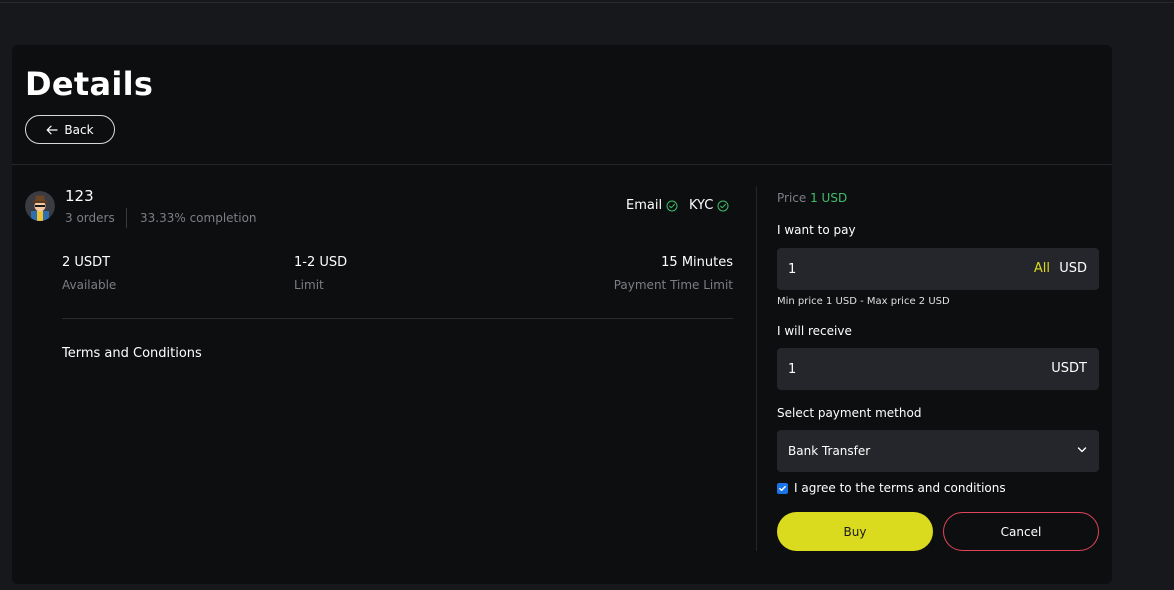 This screenshot has width=1174, height=590. Describe the element at coordinates (309, 285) in the screenshot. I see `limit-label: Limit` at that location.